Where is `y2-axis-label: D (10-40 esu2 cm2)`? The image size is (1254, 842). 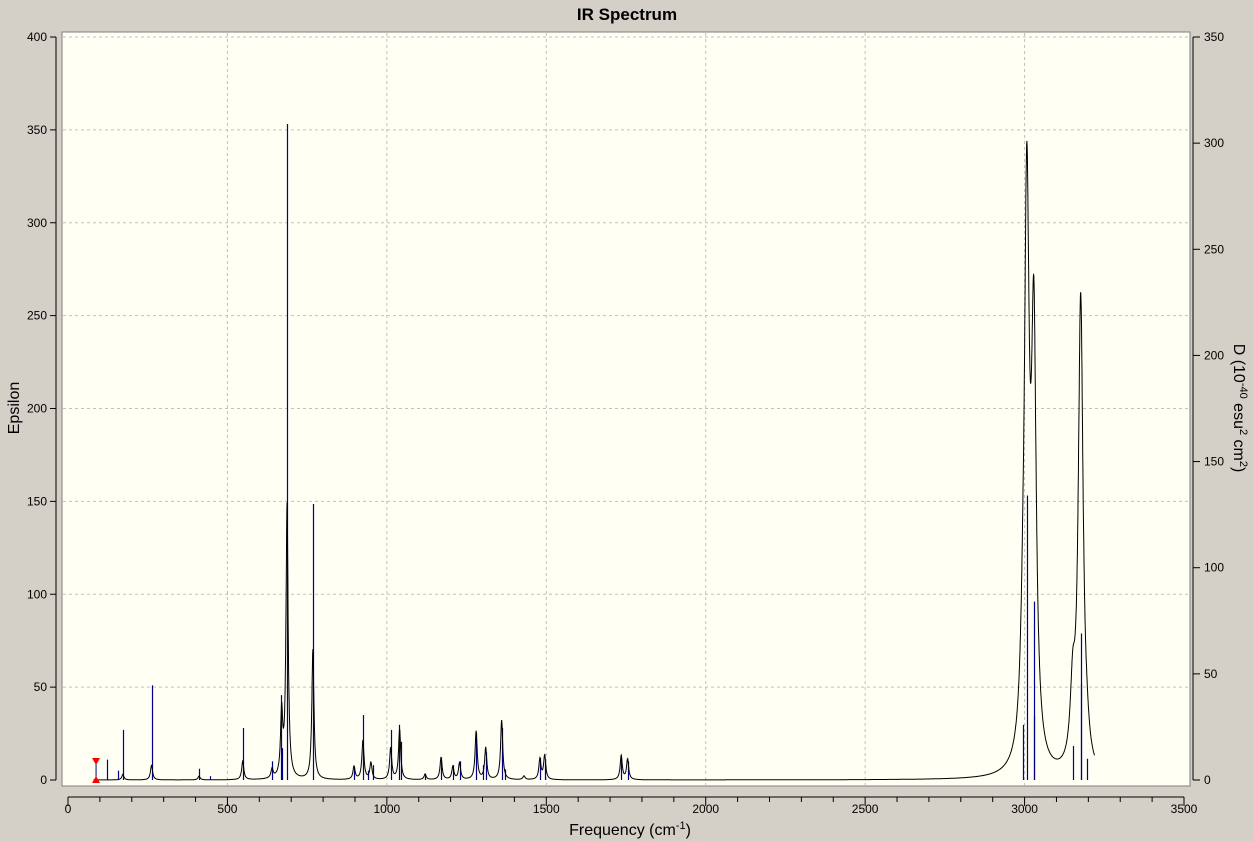
y2-axis-label: D (10-40 esu2 cm2) is located at coordinates (1239, 408).